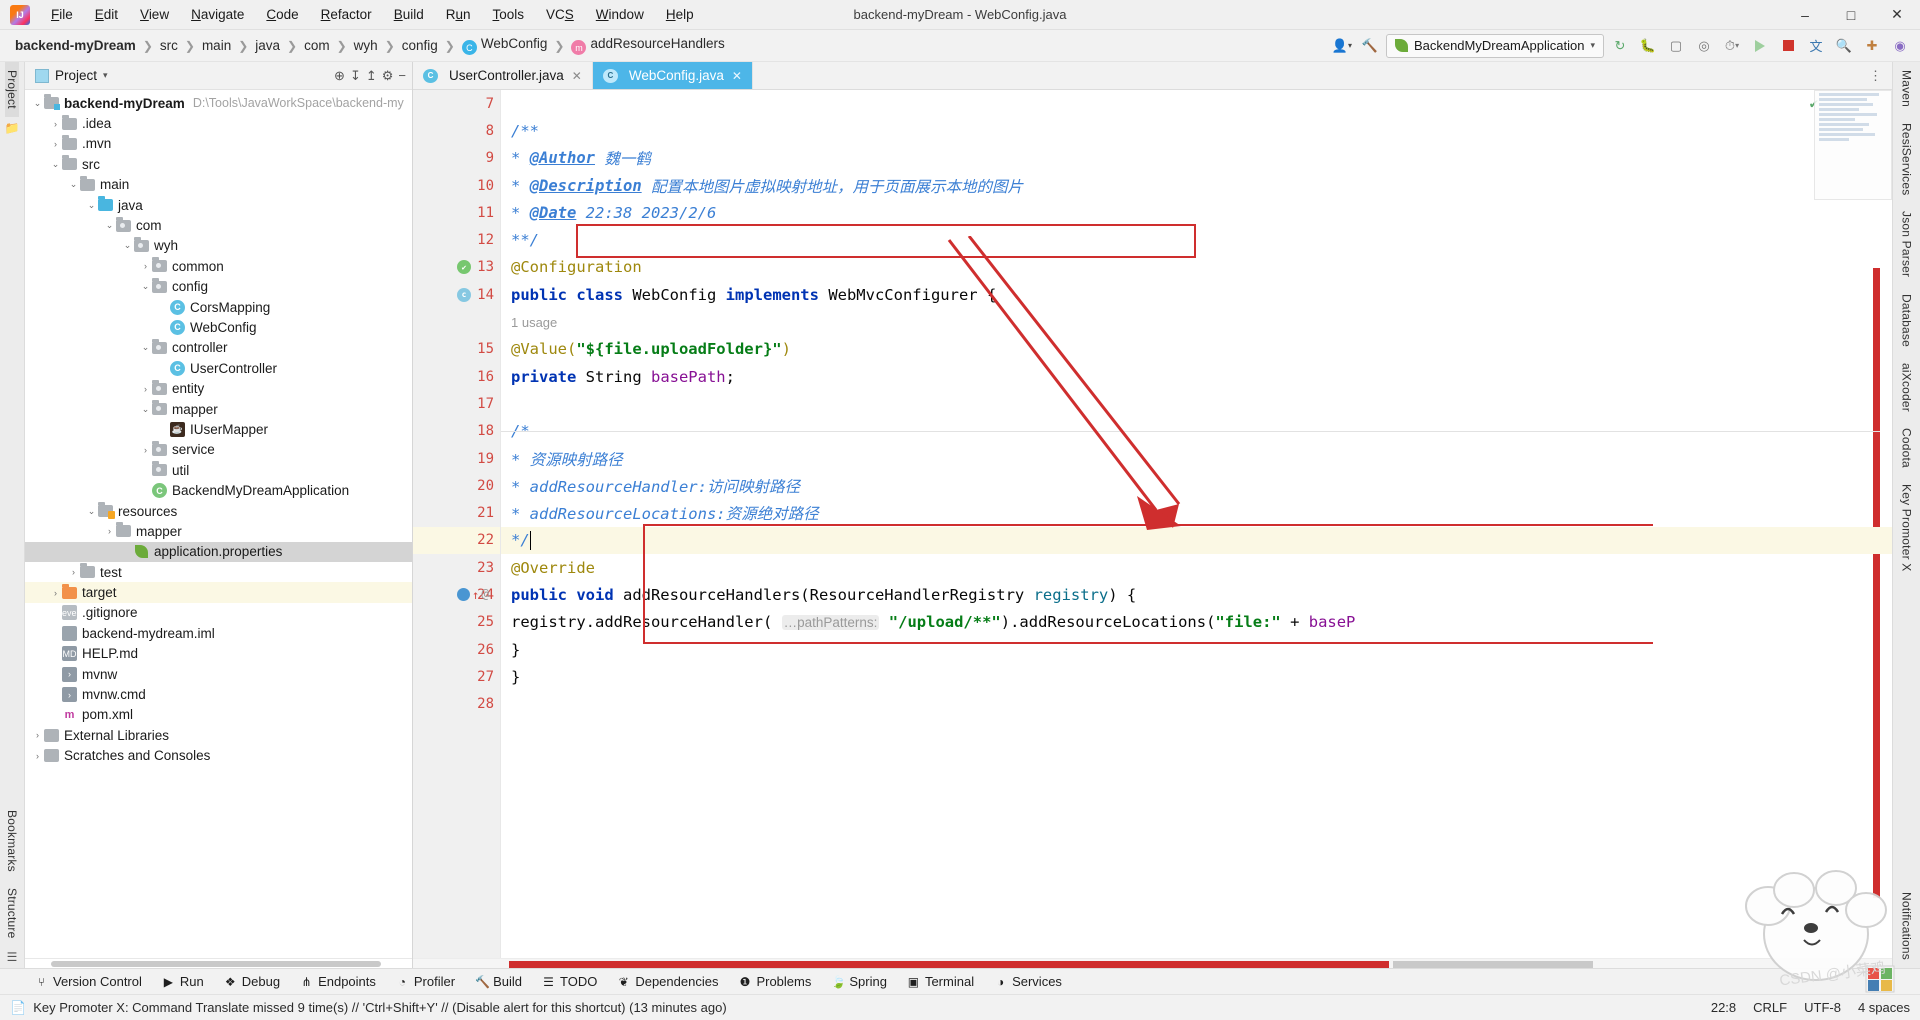  I want to click on bottom-tool-terminal: ▣ Terminal, so click(940, 981).